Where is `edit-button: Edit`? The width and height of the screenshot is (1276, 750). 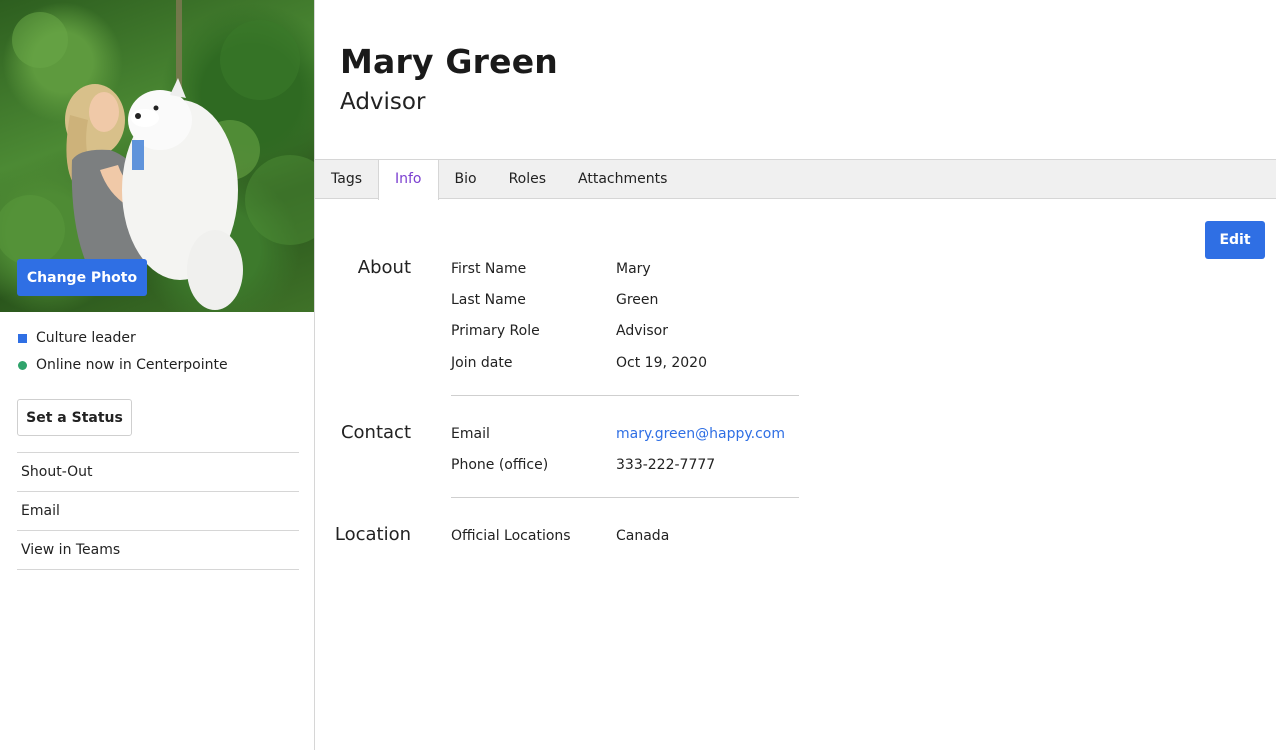
edit-button: Edit is located at coordinates (1235, 240).